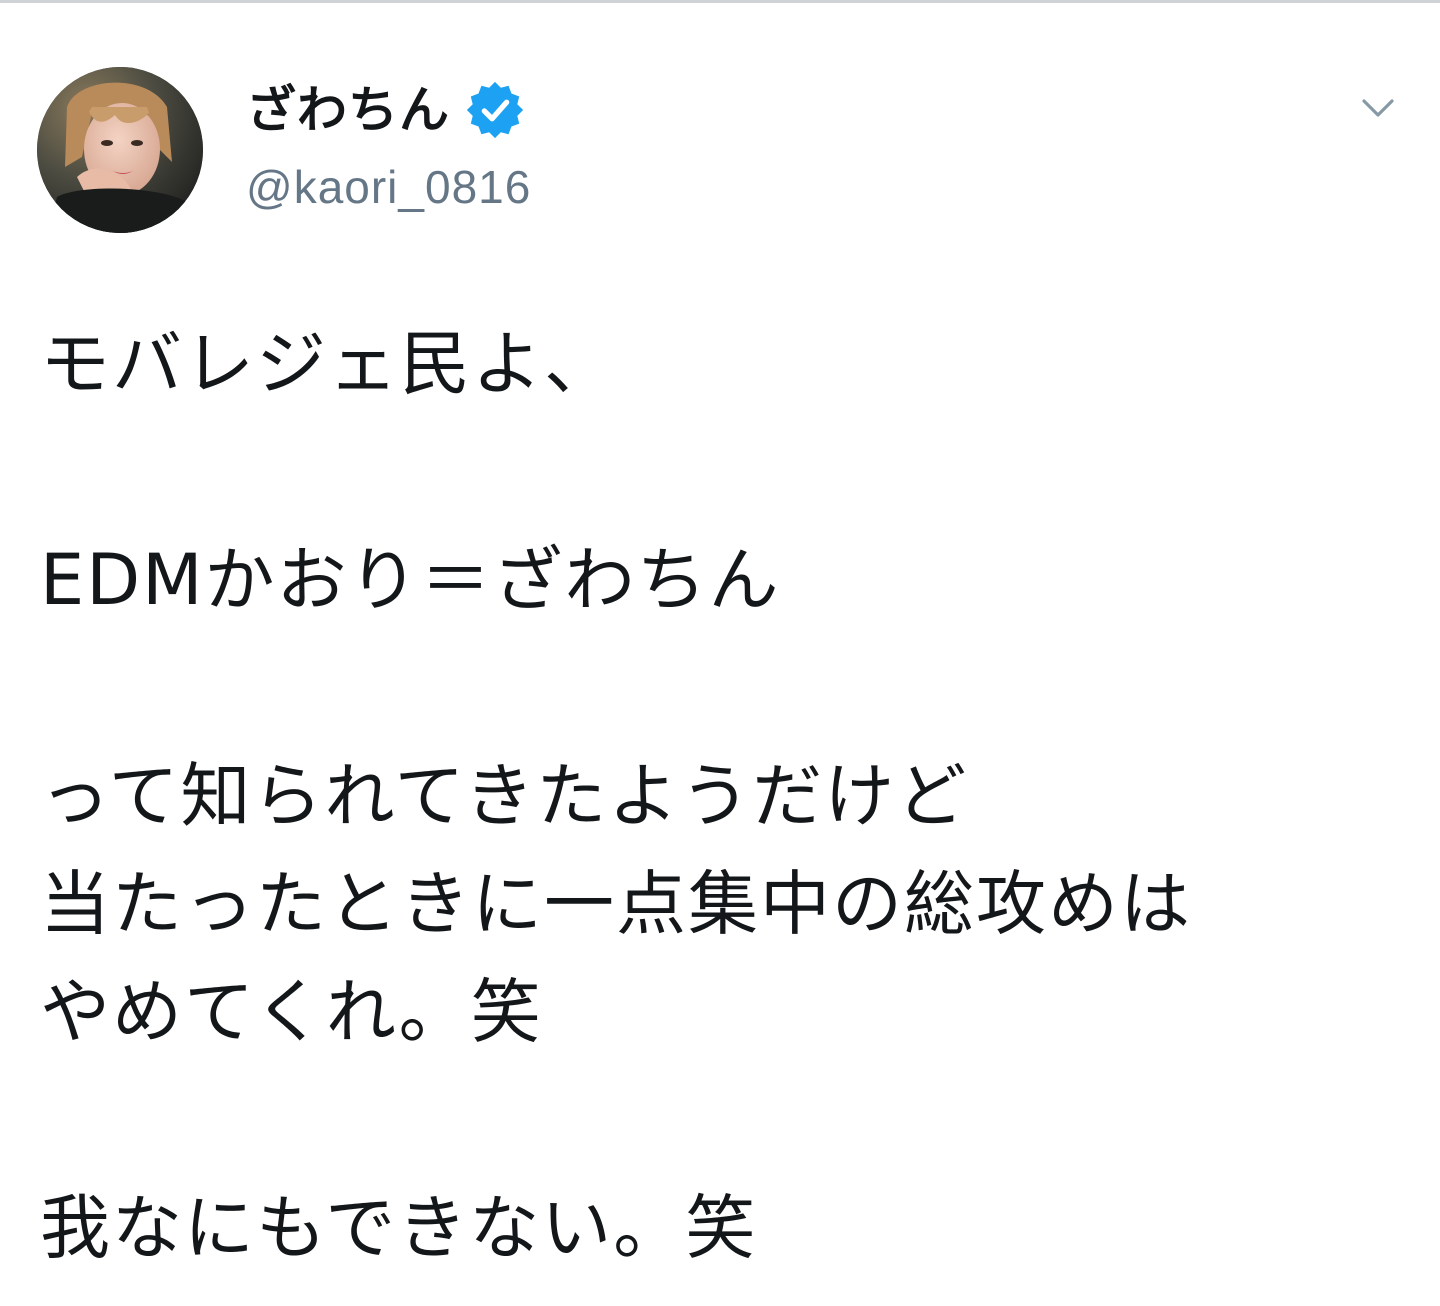  I want to click on avatar, so click(120, 150).